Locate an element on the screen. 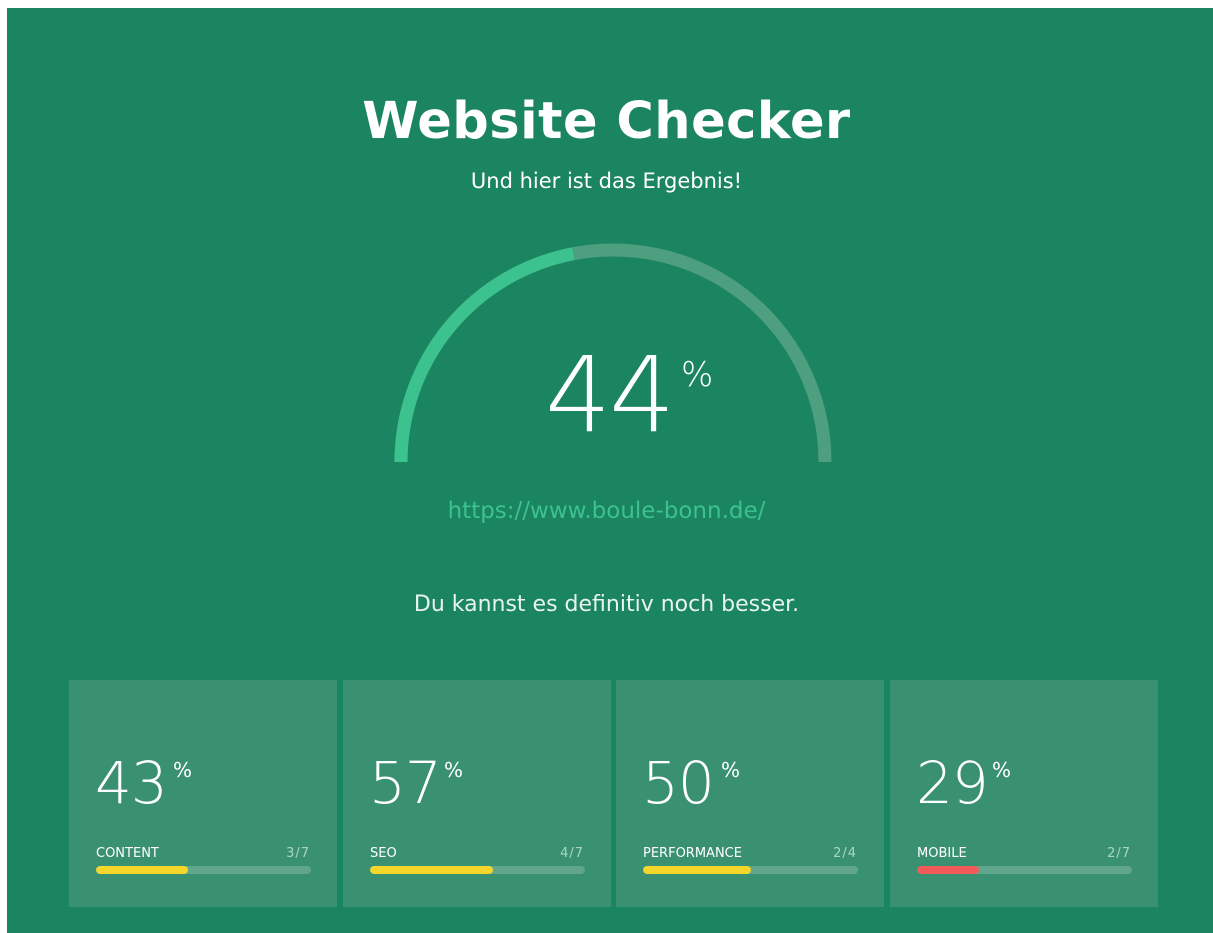  card-ratio: 4/7 is located at coordinates (572, 853).